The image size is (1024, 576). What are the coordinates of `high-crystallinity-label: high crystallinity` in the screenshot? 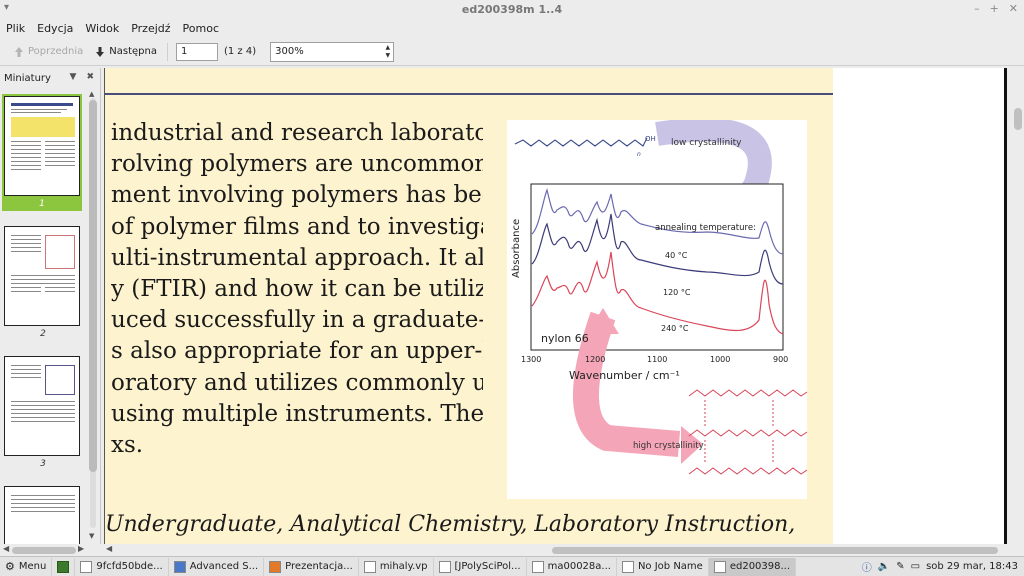 It's located at (668, 446).